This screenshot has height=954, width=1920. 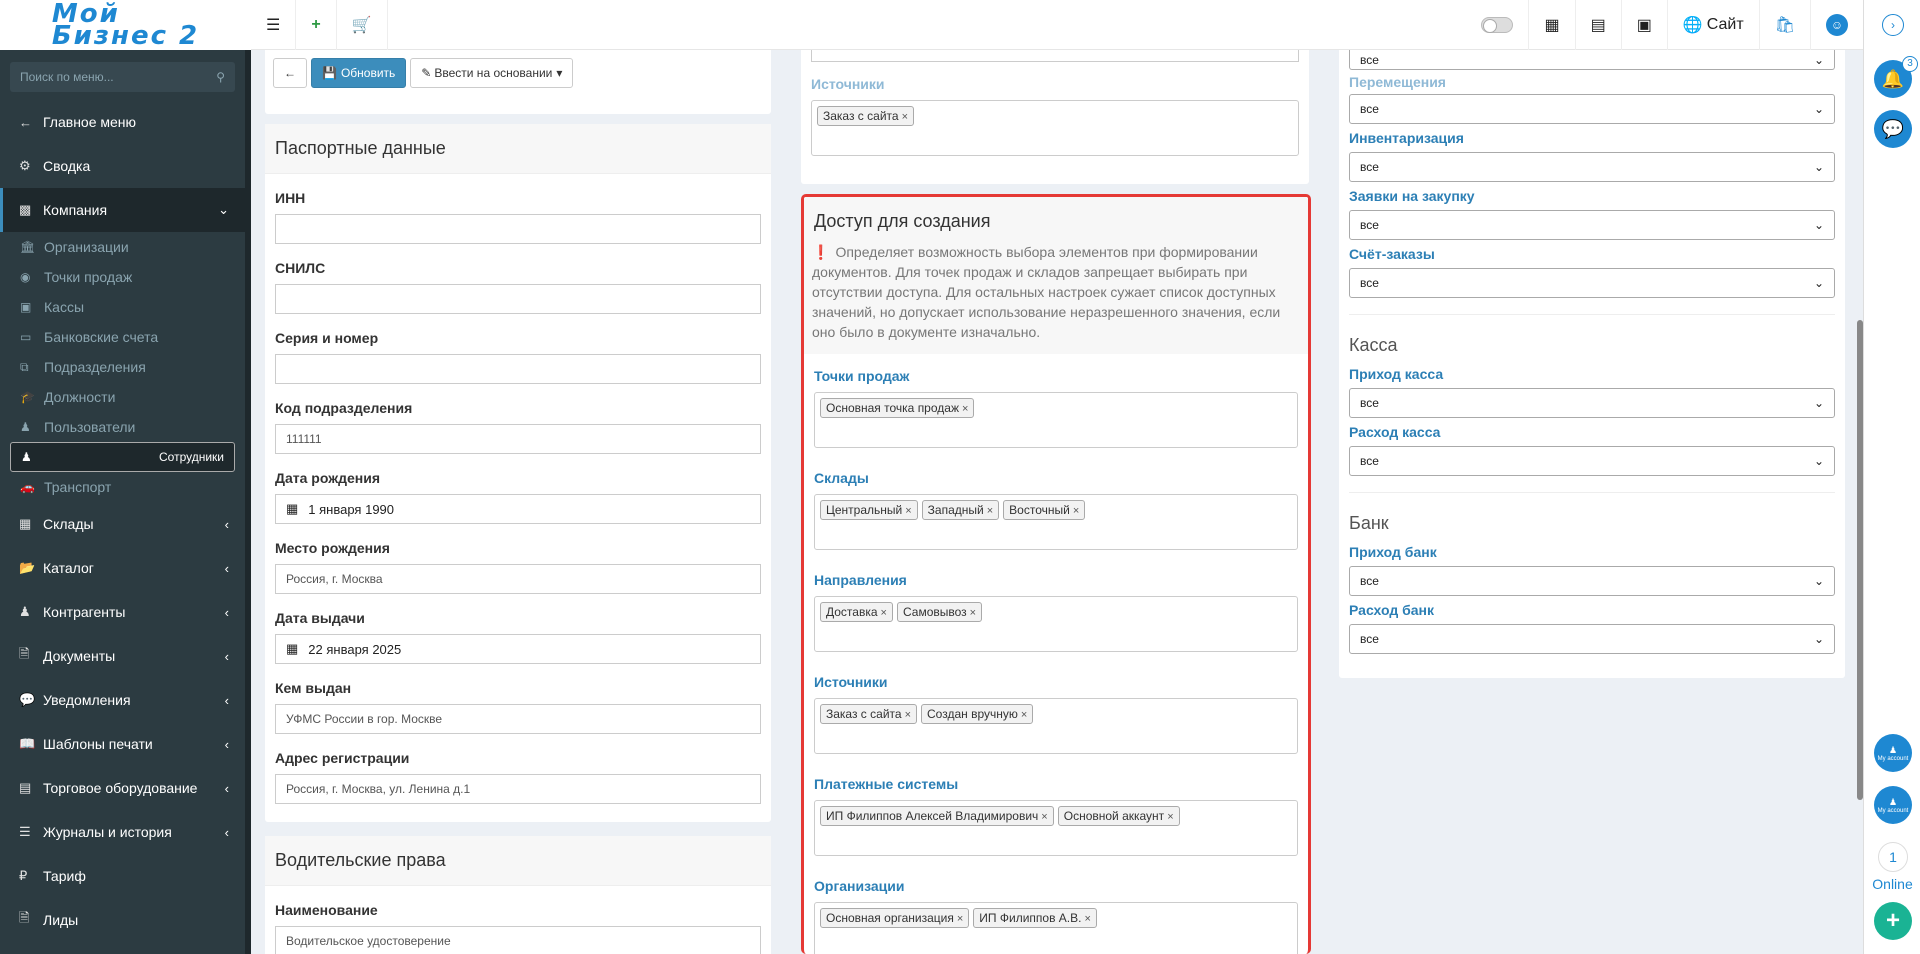 I want to click on sidebar-item-contractors: ♟ Контрагенты ‹, so click(x=122, y=612).